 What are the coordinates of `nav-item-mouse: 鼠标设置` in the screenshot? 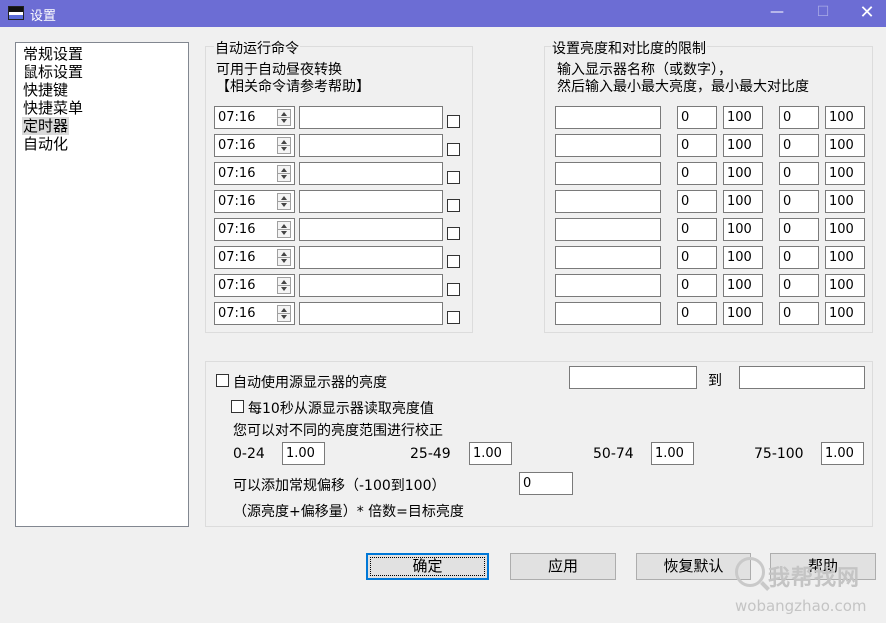 It's located at (53, 72).